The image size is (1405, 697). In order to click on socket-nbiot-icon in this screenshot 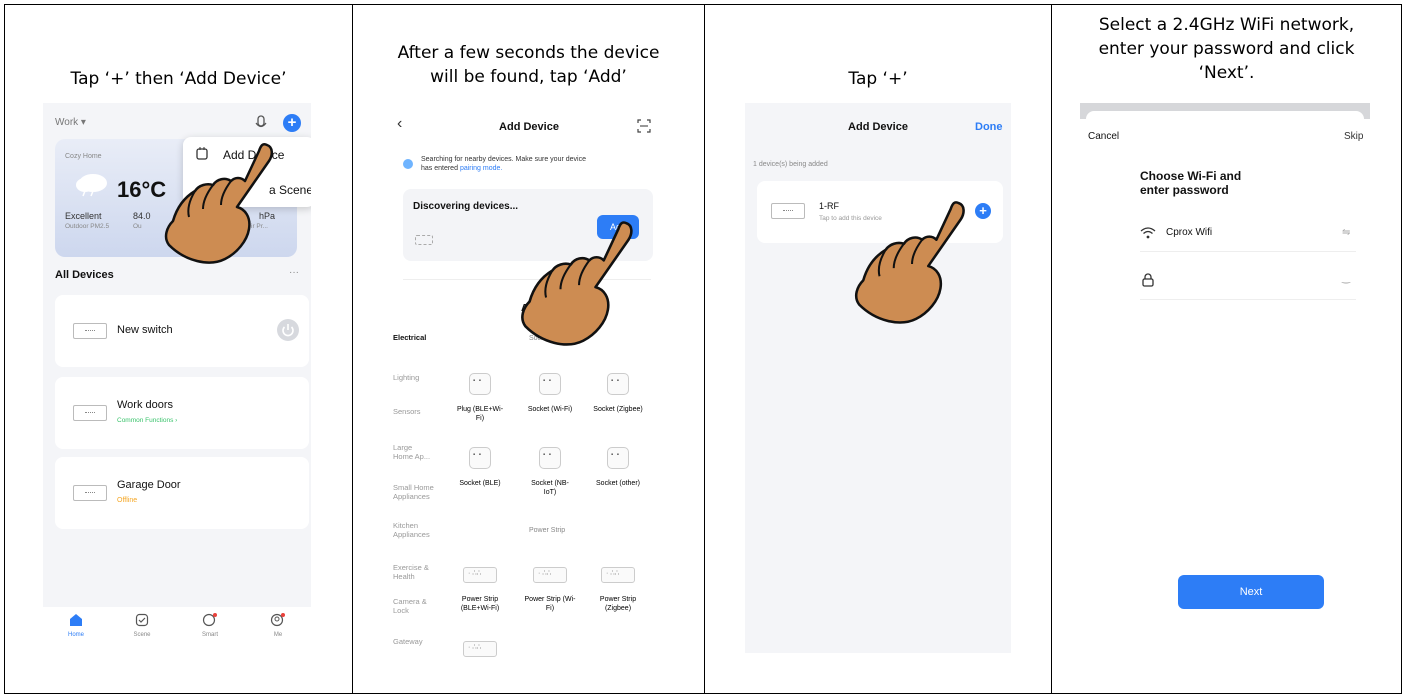, I will do `click(550, 458)`.